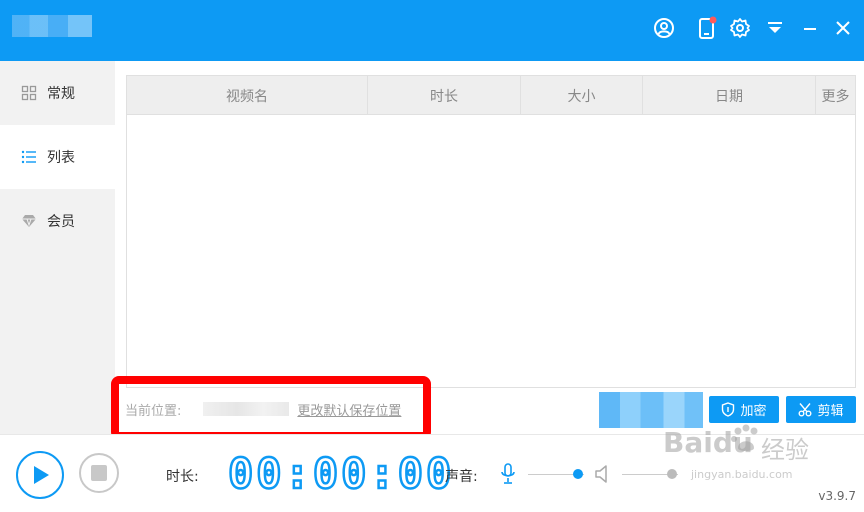 The height and width of the screenshot is (512, 864). Describe the element at coordinates (182, 477) in the screenshot. I see `duration-label: 时长:` at that location.